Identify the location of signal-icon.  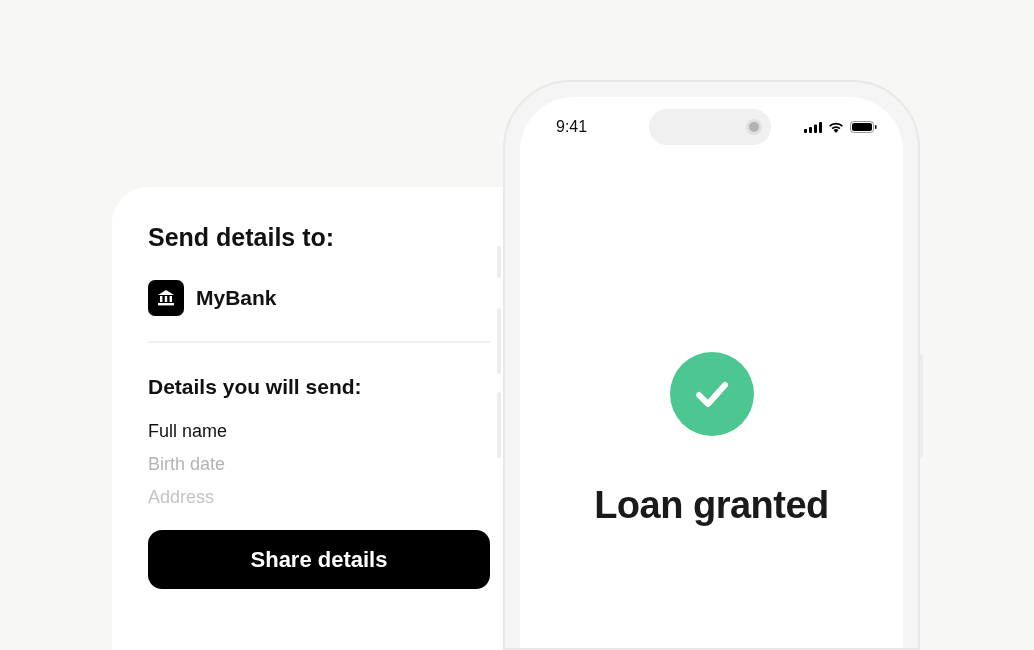
(813, 127).